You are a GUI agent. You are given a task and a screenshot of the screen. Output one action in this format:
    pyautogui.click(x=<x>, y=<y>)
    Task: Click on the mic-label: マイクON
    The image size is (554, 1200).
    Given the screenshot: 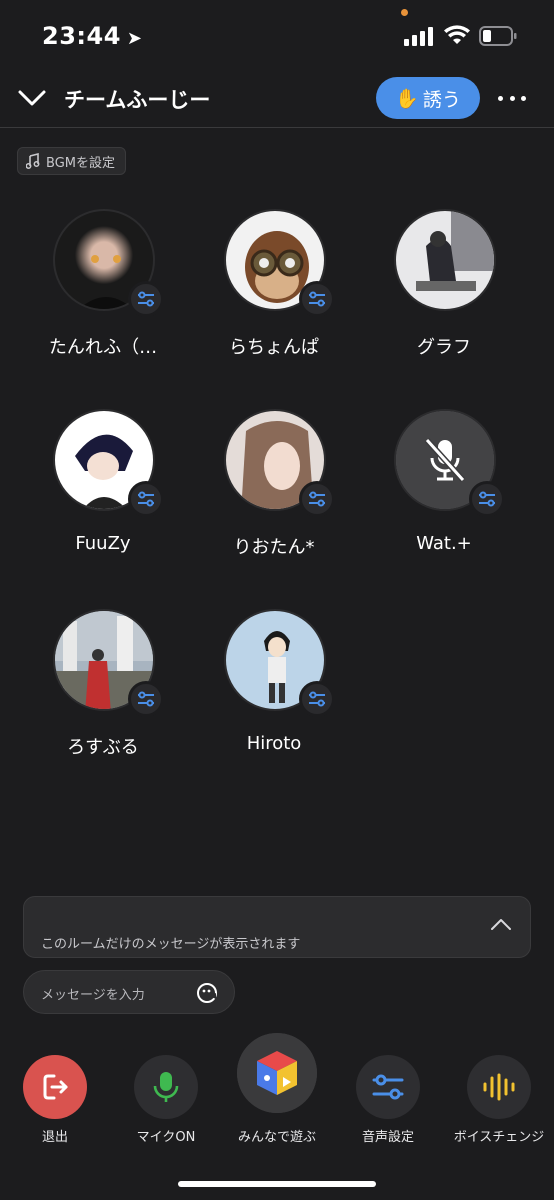 What is the action you would take?
    pyautogui.click(x=166, y=1137)
    